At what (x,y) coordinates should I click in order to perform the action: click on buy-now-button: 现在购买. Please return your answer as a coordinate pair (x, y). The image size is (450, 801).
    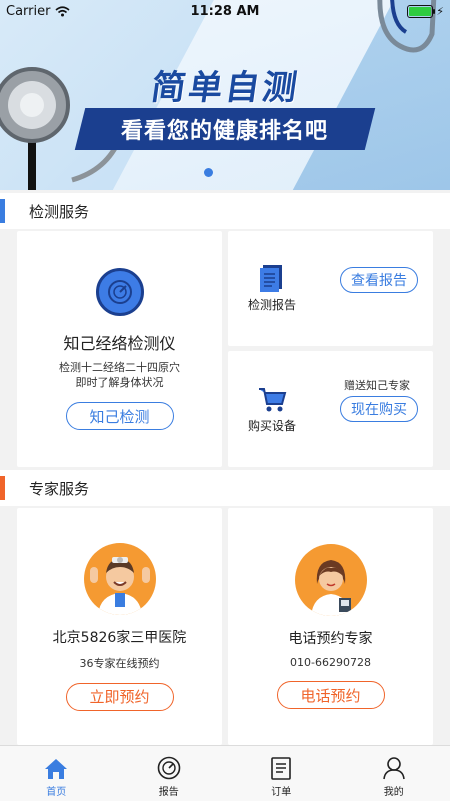
    Looking at the image, I should click on (379, 409).